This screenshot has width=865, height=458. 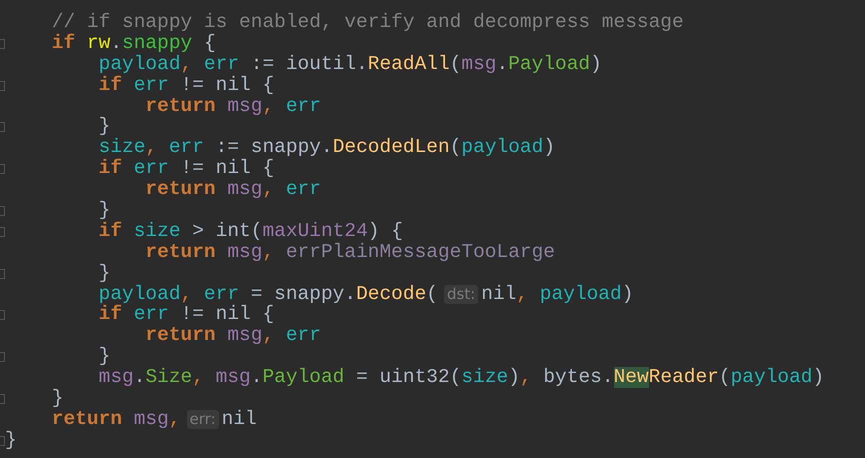 What do you see at coordinates (309, 64) in the screenshot?
I see `code-text: := ioutil.` at bounding box center [309, 64].